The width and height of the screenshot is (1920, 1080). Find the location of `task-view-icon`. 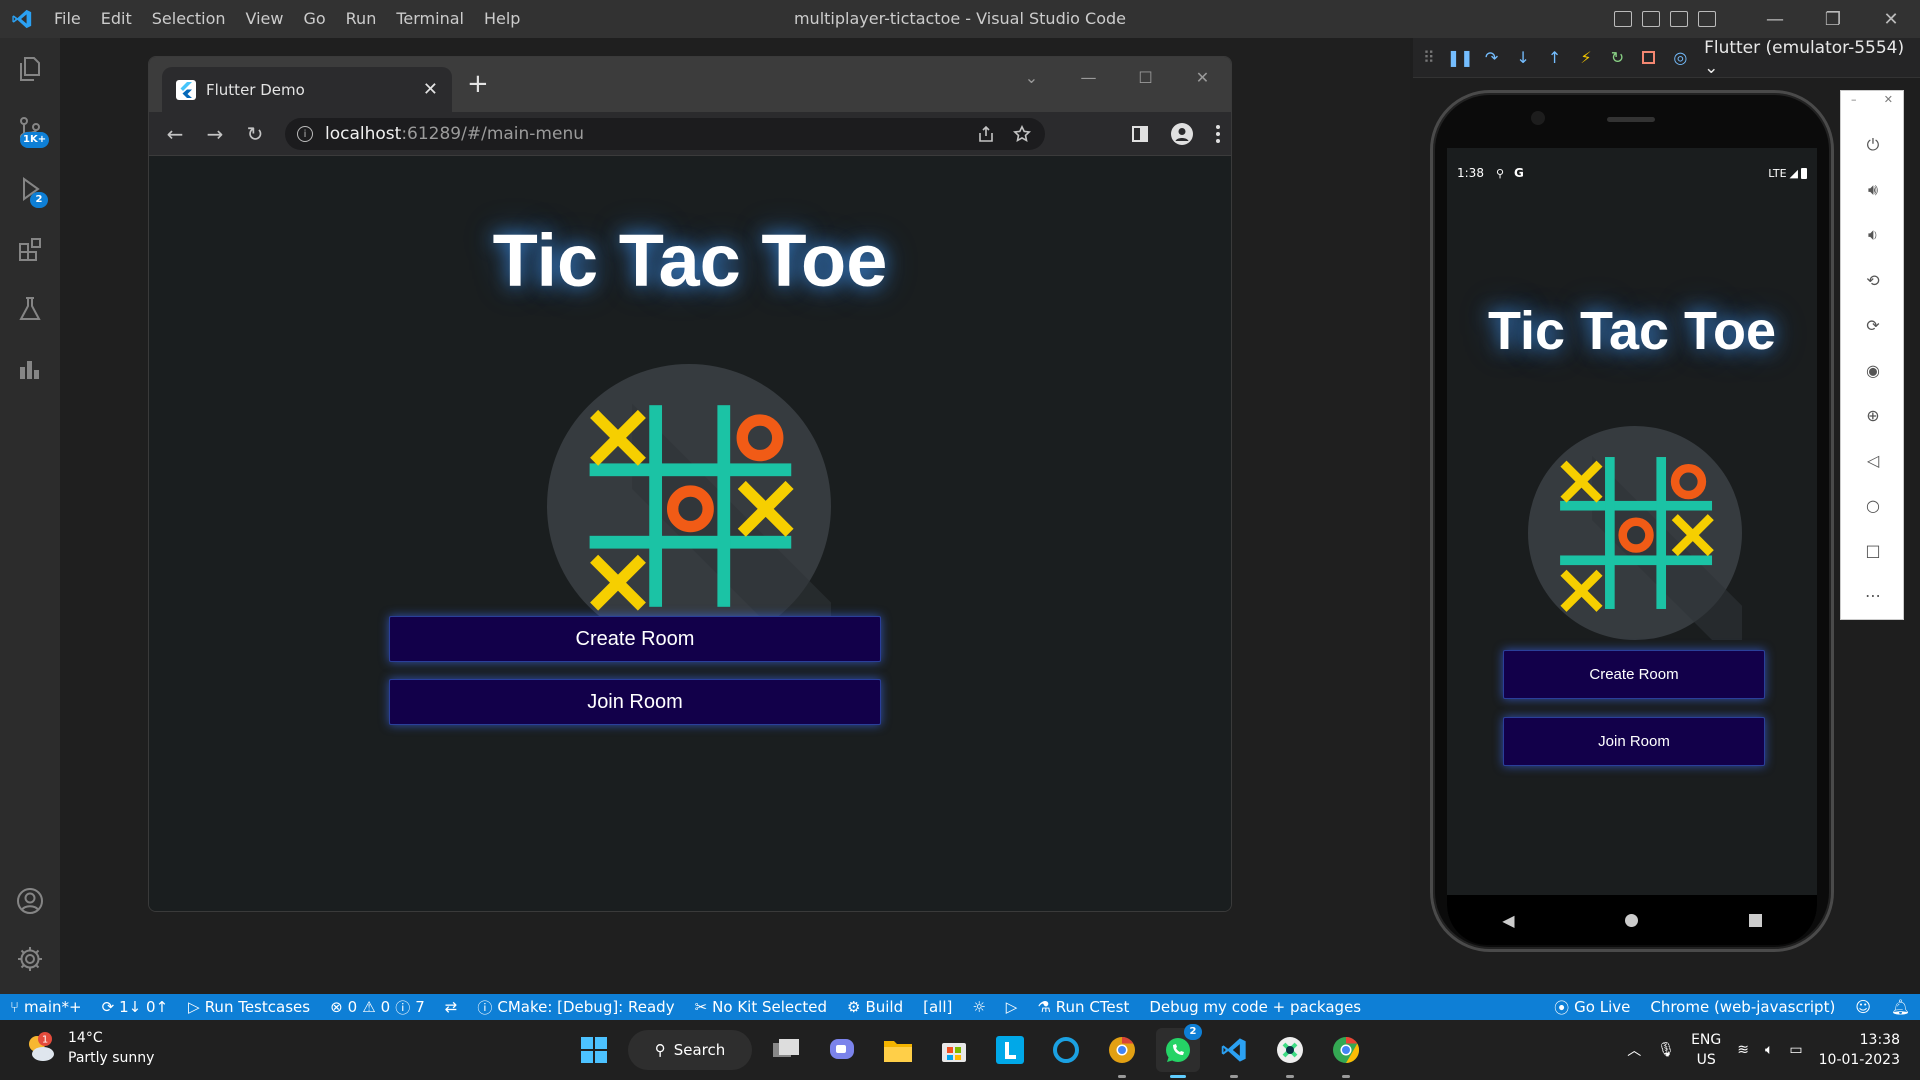

task-view-icon is located at coordinates (786, 1050).